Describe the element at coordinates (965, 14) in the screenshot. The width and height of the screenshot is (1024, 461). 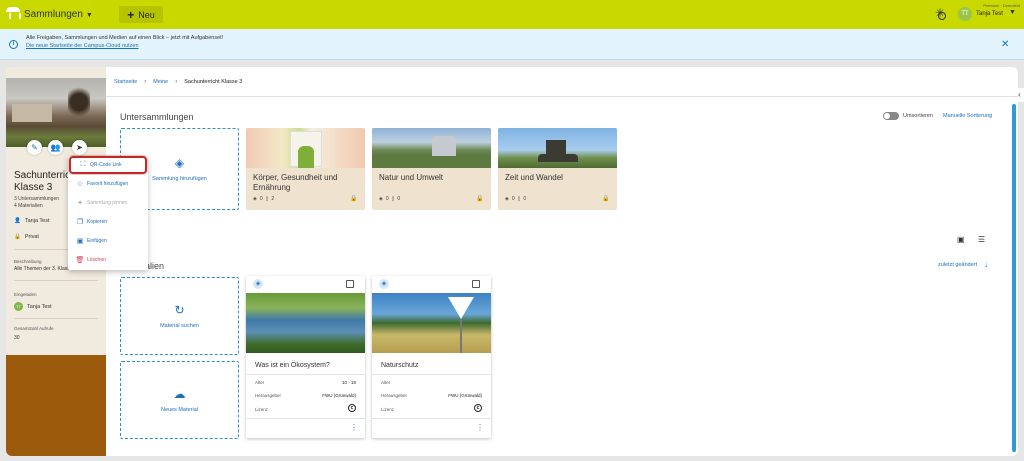
I see `user-avatar: TT` at that location.